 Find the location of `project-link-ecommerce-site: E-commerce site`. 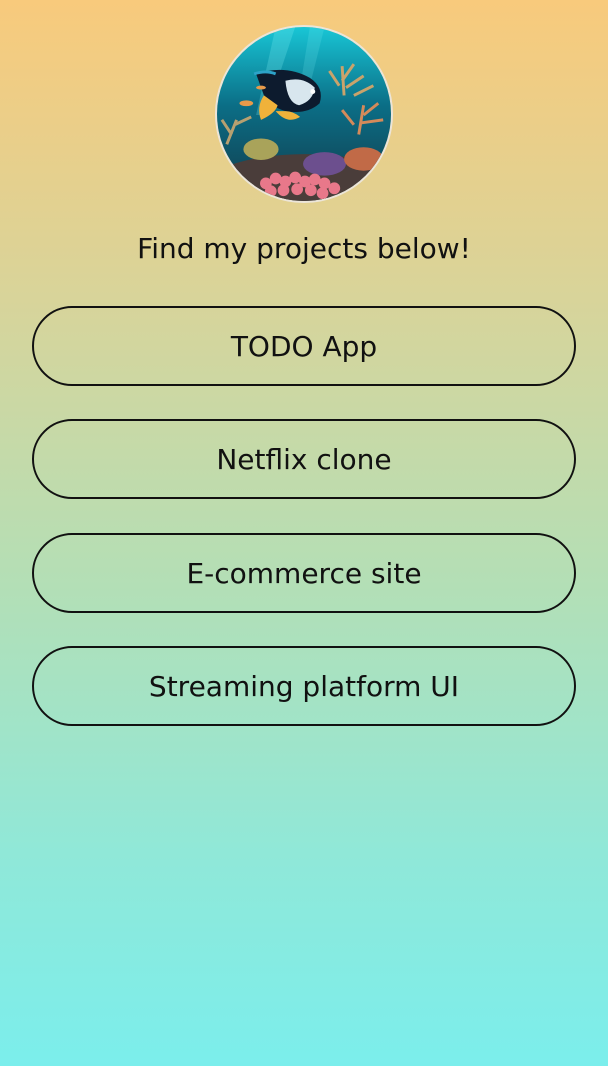

project-link-ecommerce-site: E-commerce site is located at coordinates (304, 573).